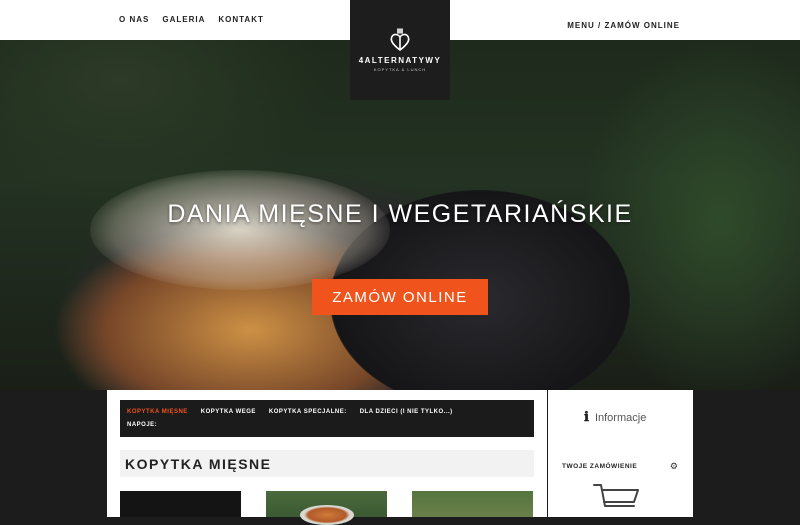 The width and height of the screenshot is (800, 525). What do you see at coordinates (620, 417) in the screenshot?
I see `info-label: Informacje` at bounding box center [620, 417].